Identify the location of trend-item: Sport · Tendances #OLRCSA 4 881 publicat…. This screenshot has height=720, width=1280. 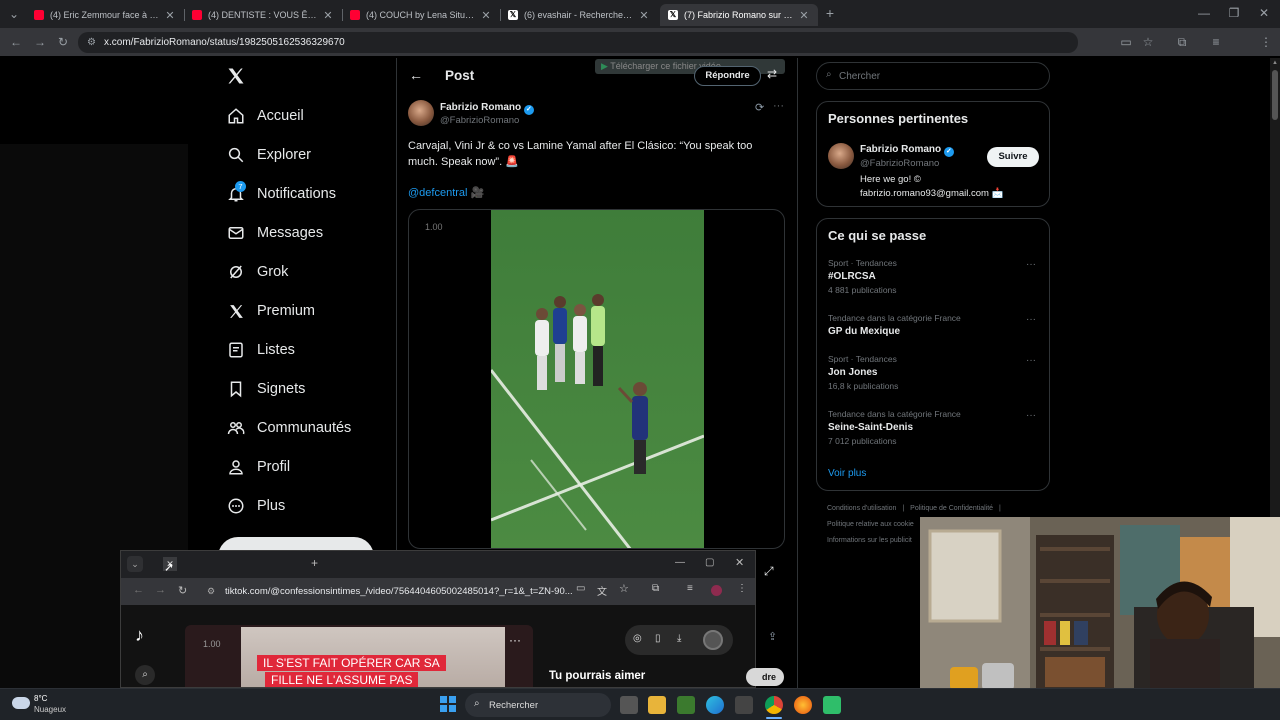
(862, 276).